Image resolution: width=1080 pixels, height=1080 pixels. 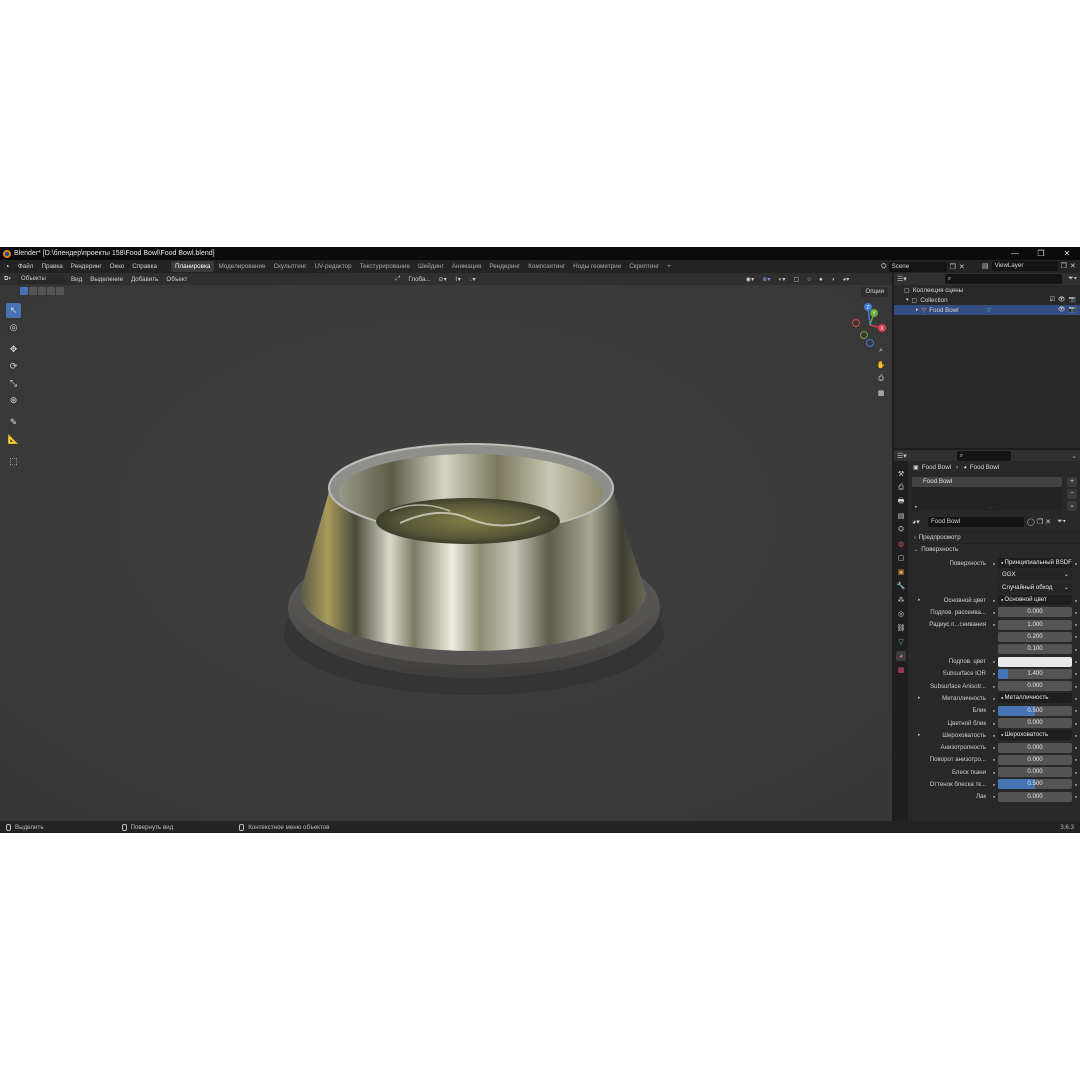 I want to click on shading-render-icon: ◕▾, so click(x=846, y=279).